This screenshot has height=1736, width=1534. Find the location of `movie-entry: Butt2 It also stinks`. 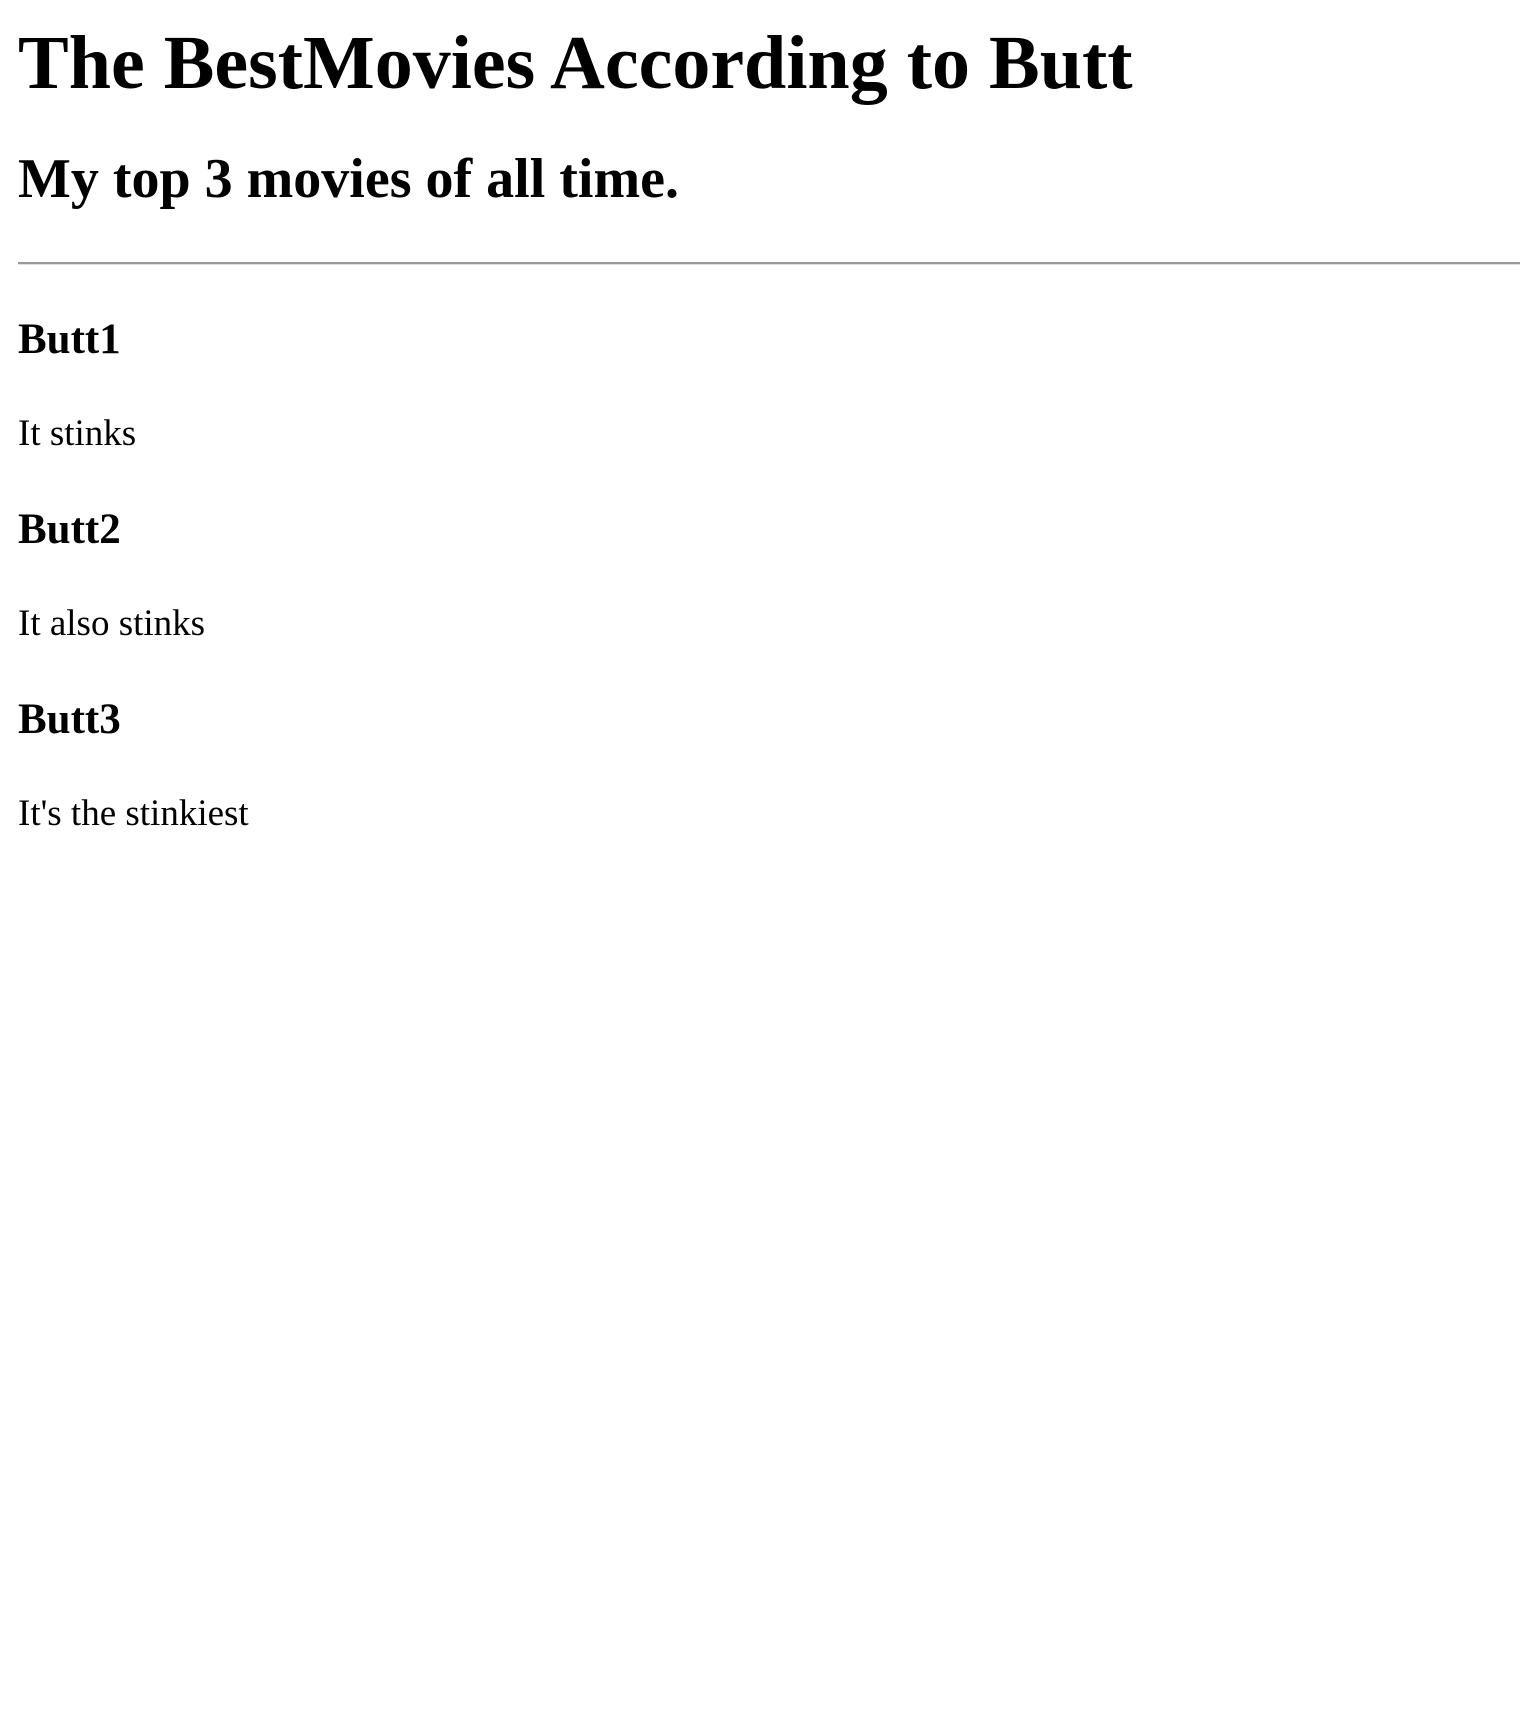

movie-entry: Butt2 It also stinks is located at coordinates (767, 575).